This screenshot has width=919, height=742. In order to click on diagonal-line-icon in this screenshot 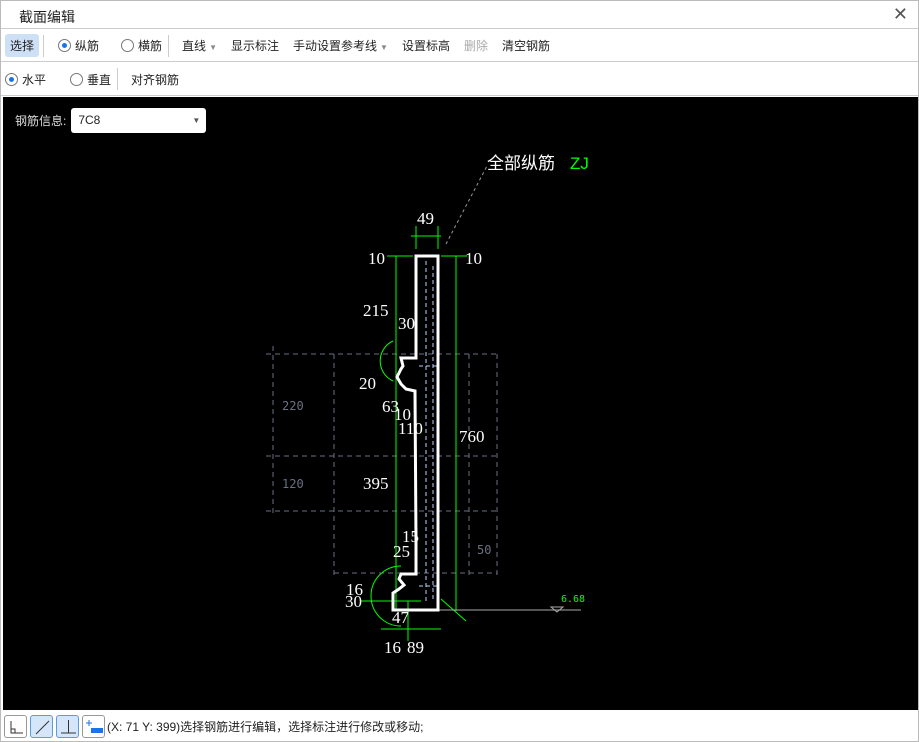, I will do `click(41, 726)`.